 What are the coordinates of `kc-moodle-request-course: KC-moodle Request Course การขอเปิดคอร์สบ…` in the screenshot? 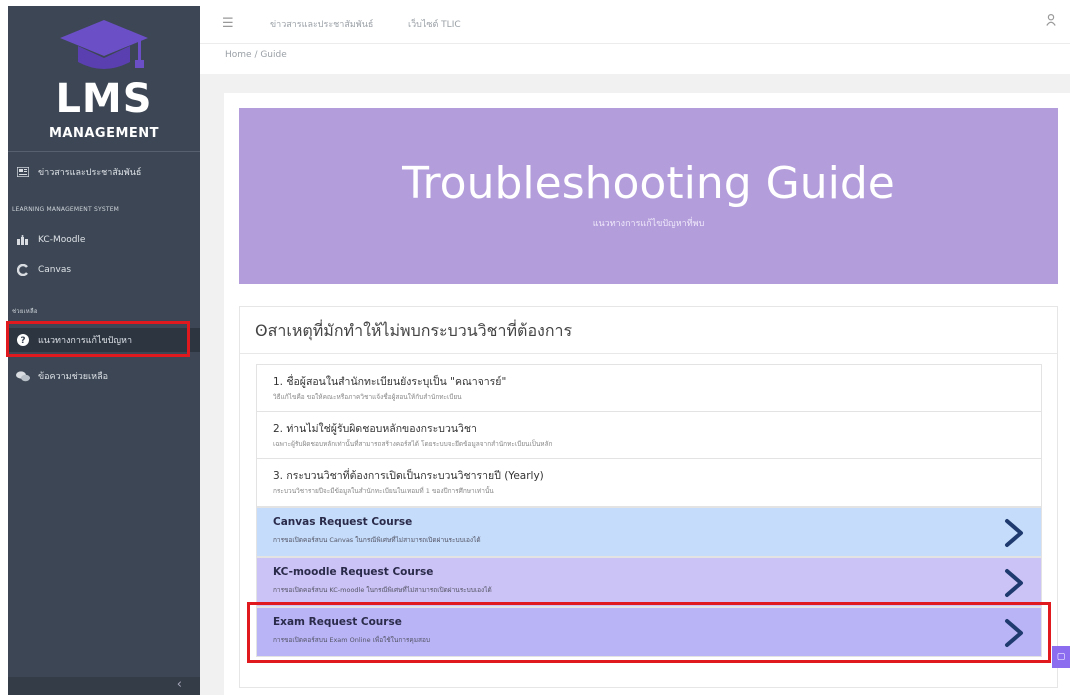 It's located at (649, 582).